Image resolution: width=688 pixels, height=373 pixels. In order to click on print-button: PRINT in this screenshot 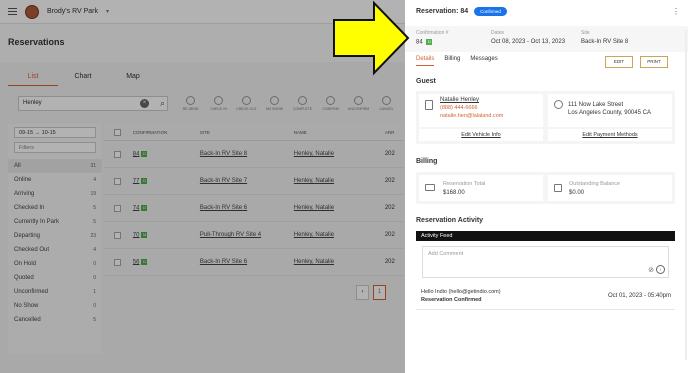, I will do `click(654, 62)`.